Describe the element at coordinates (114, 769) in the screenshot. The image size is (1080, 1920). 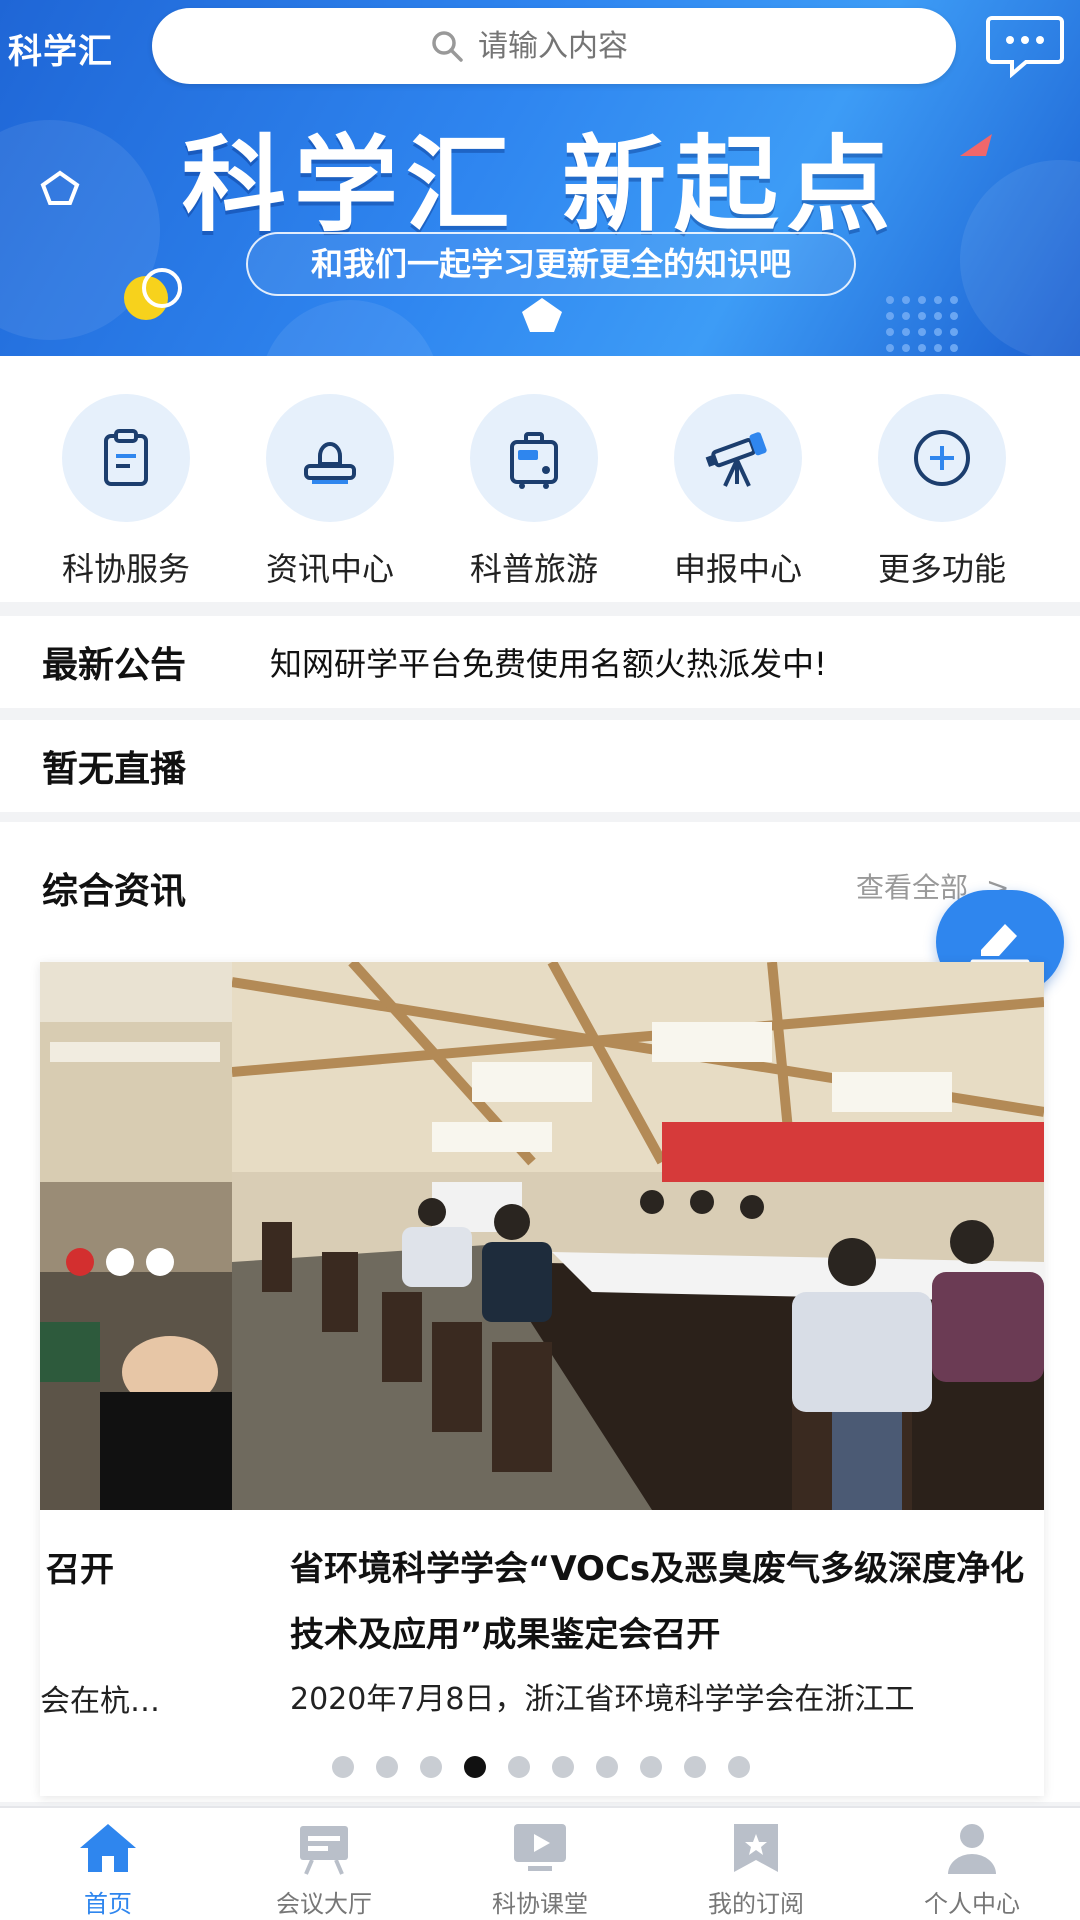
I see `live-status: 暂无直播` at that location.